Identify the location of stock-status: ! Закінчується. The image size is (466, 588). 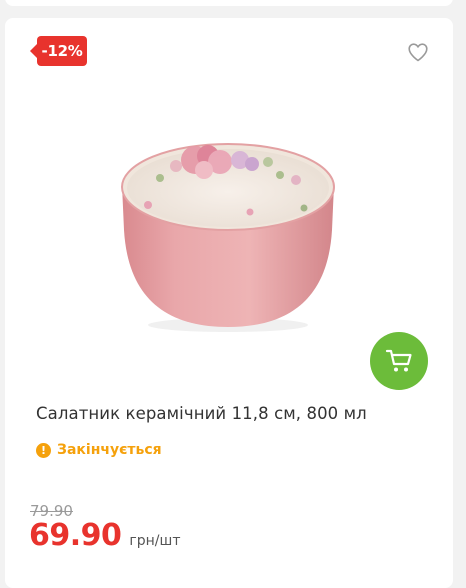
(99, 450).